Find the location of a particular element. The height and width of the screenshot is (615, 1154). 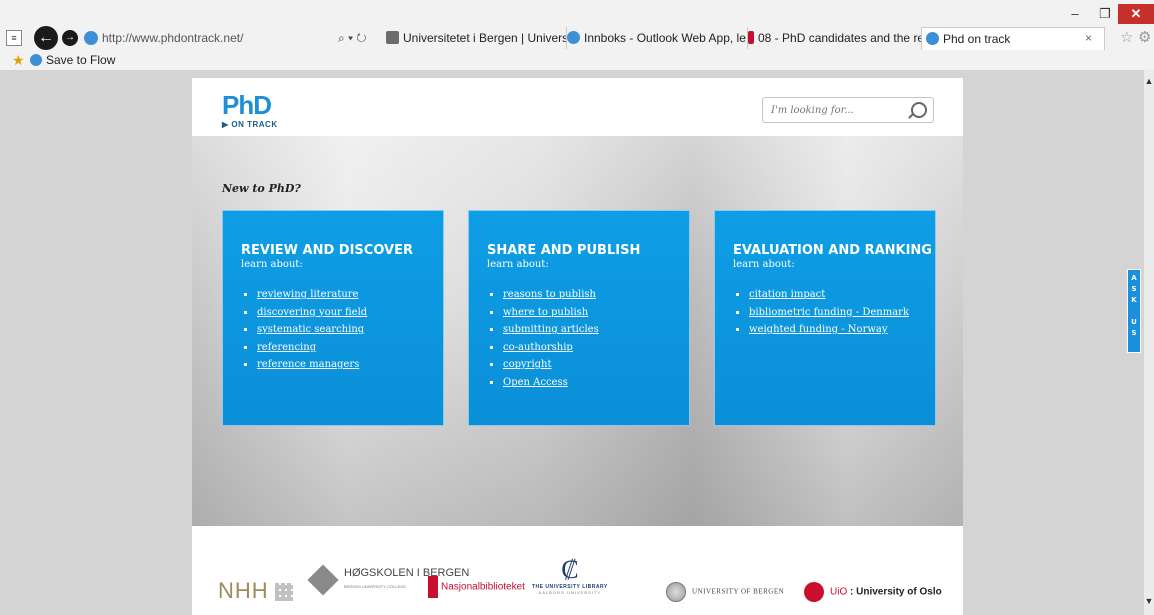

close-window-button: ✕ is located at coordinates (1136, 14).